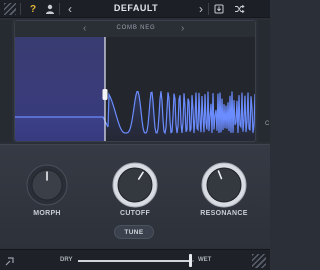 The width and height of the screenshot is (320, 270). Describe the element at coordinates (134, 232) in the screenshot. I see `tune-button: TUNE` at that location.